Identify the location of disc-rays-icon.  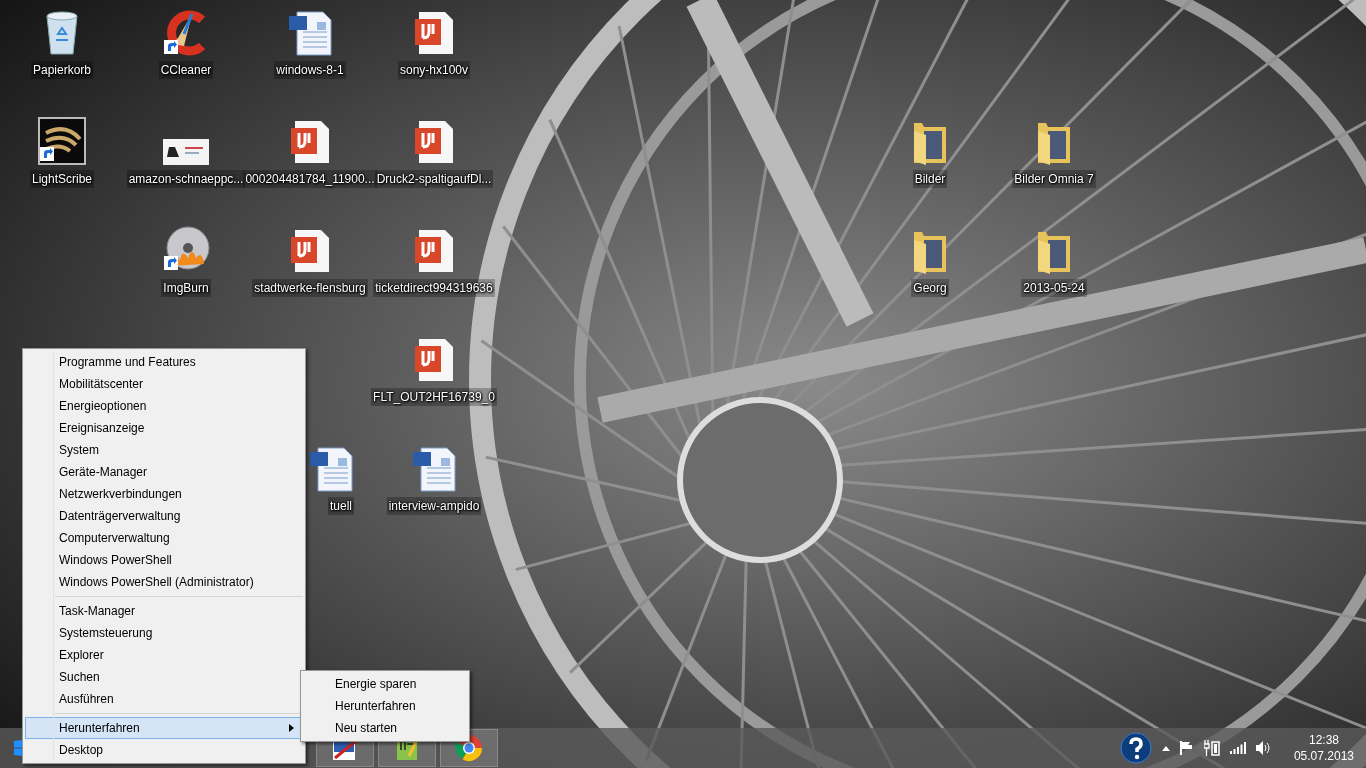
(62, 141).